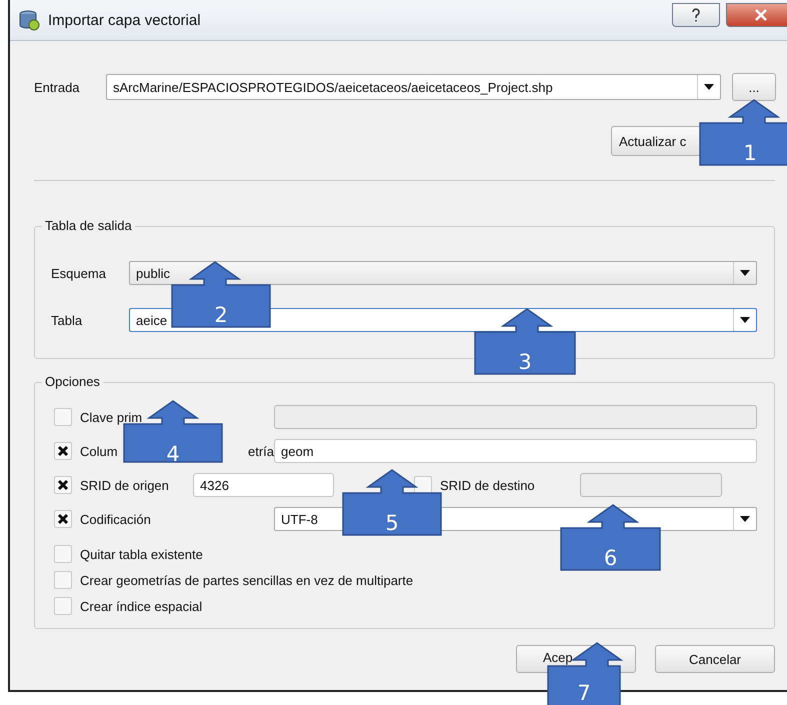 The image size is (787, 705). Describe the element at coordinates (72, 381) in the screenshot. I see `group-title: Opciones` at that location.